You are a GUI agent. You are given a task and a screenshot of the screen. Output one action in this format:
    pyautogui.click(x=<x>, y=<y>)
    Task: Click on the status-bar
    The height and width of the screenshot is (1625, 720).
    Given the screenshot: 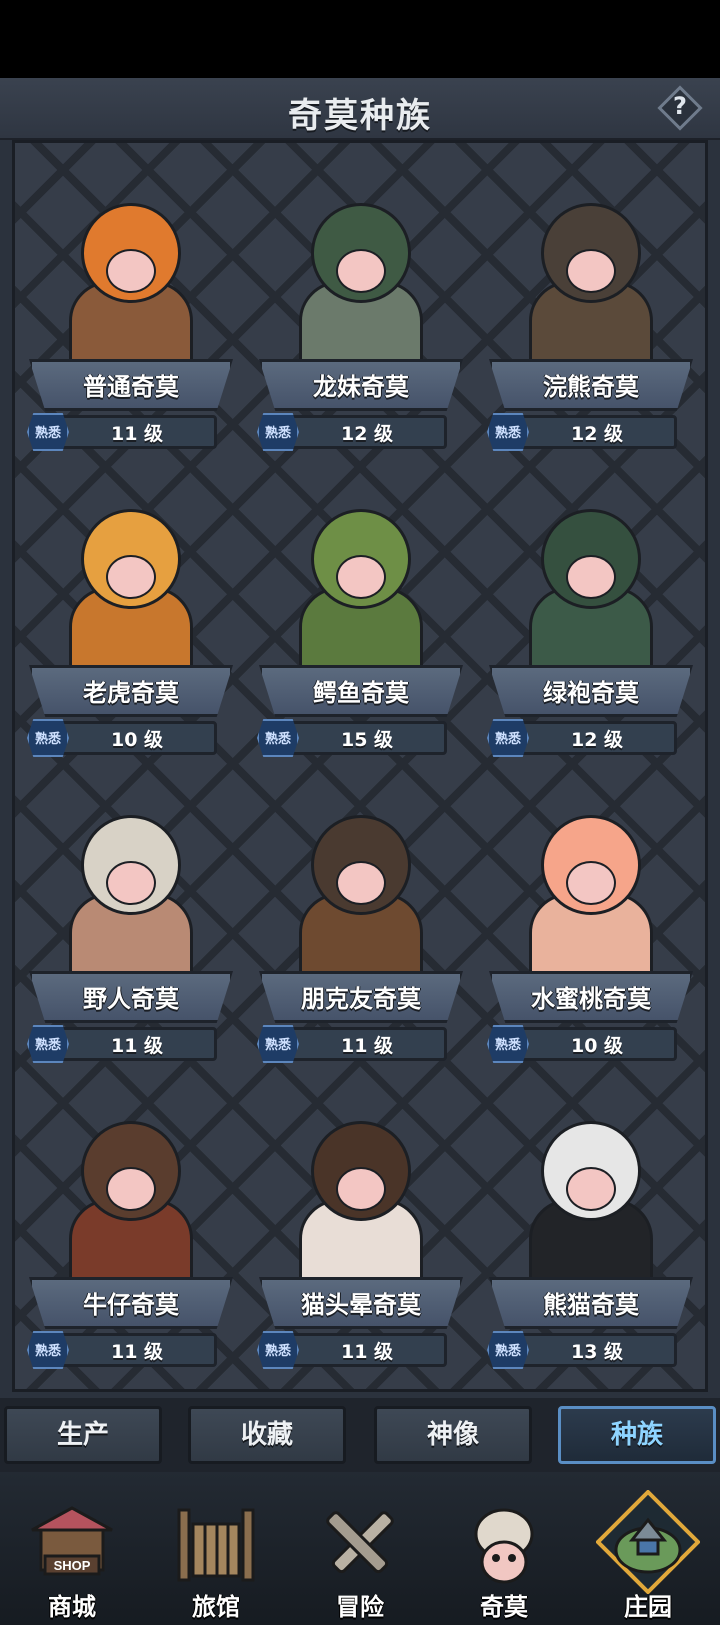 What is the action you would take?
    pyautogui.click(x=360, y=39)
    